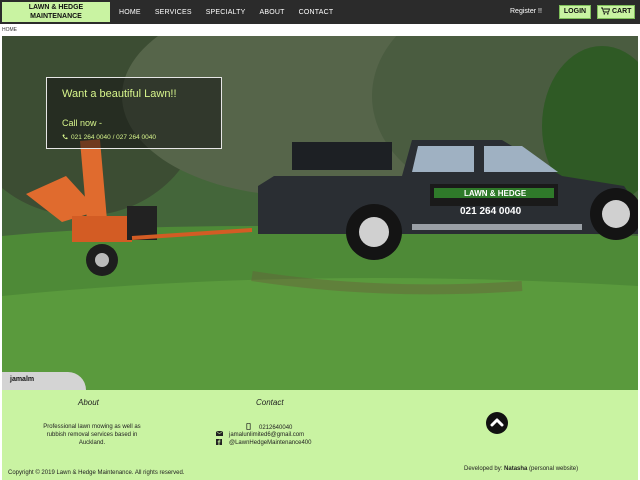  What do you see at coordinates (44, 381) in the screenshot?
I see `photo-credit-tag: jamalm` at bounding box center [44, 381].